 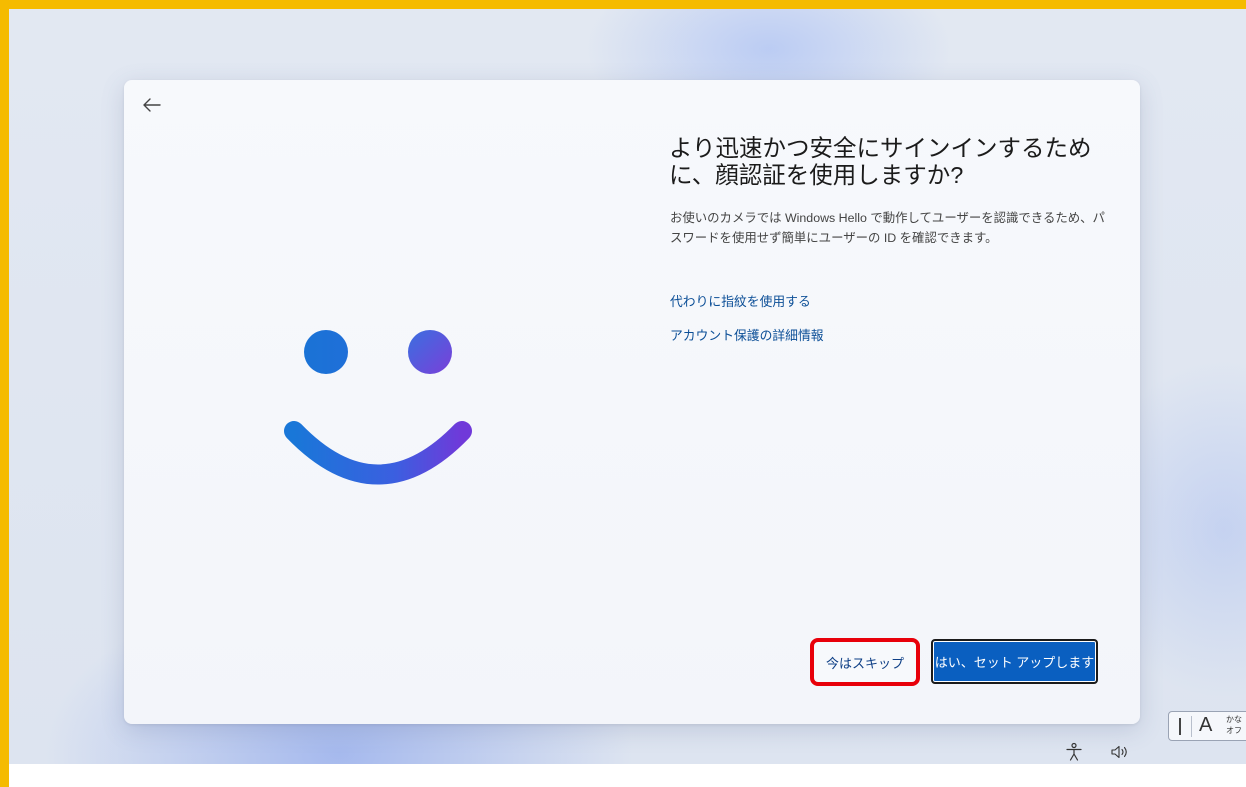 I want to click on left-eye, so click(x=326, y=352).